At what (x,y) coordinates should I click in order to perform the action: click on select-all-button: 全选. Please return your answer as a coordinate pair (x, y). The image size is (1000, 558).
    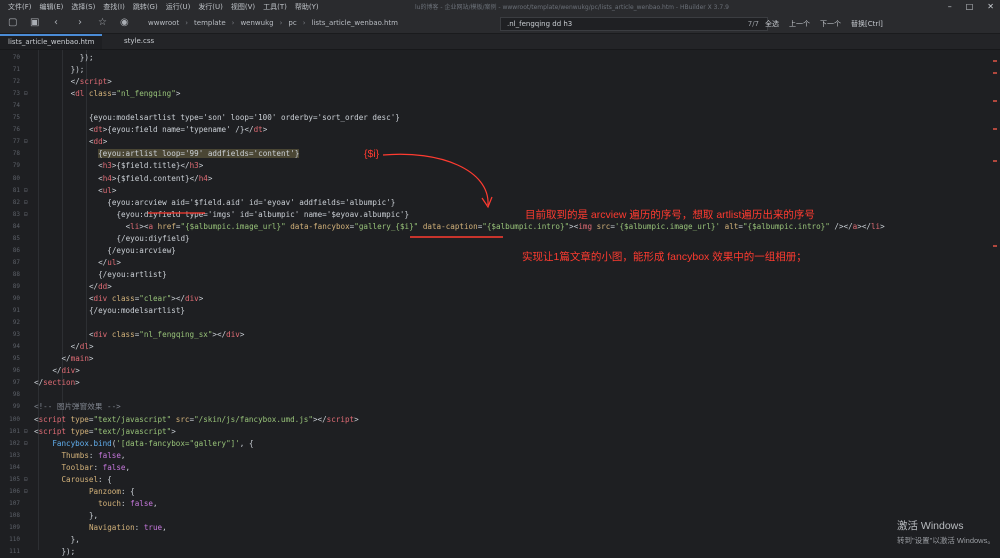
    Looking at the image, I should click on (772, 24).